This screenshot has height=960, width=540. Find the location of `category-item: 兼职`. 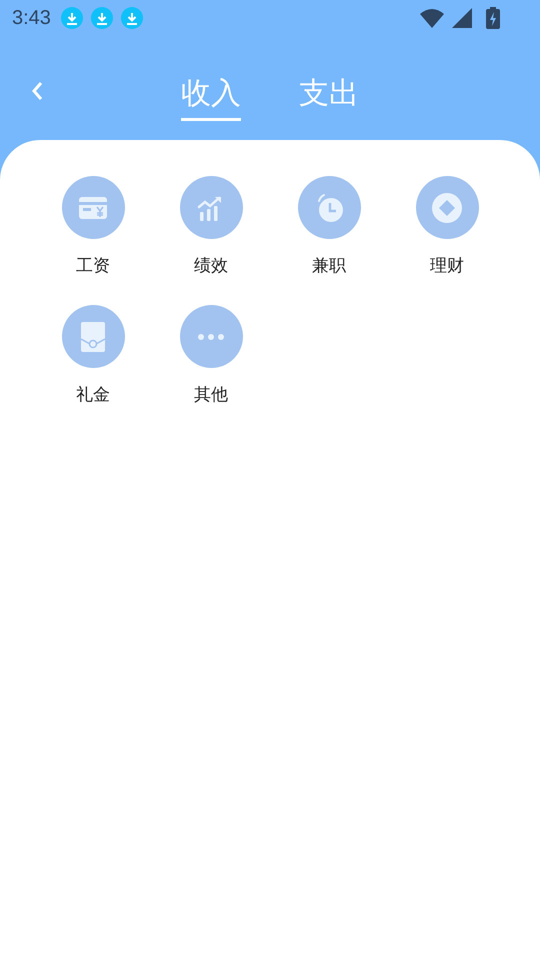

category-item: 兼职 is located at coordinates (329, 226).